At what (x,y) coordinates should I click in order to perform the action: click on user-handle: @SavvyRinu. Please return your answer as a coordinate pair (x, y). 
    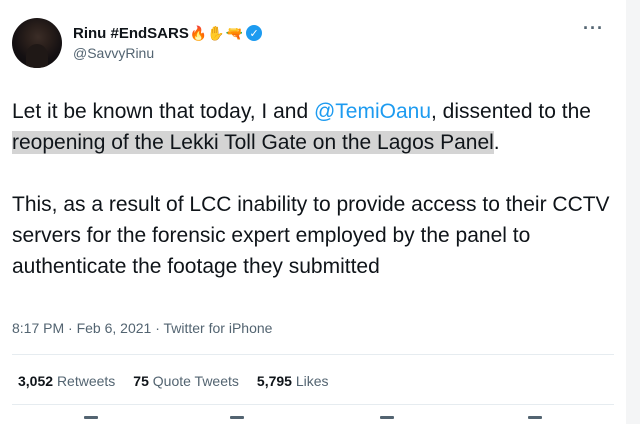
    Looking at the image, I should click on (113, 53).